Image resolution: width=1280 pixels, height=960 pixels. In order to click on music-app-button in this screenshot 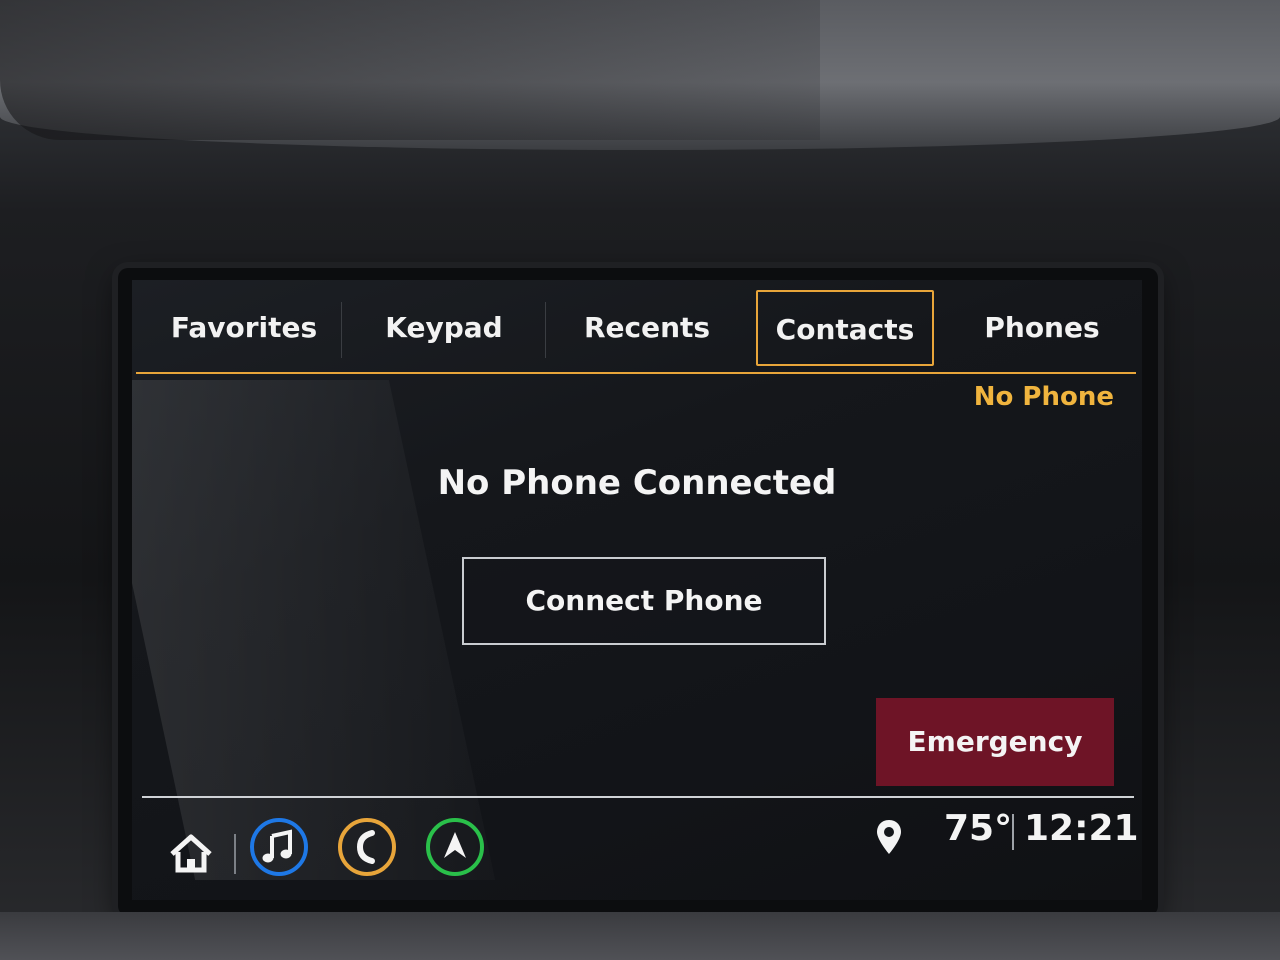, I will do `click(279, 847)`.